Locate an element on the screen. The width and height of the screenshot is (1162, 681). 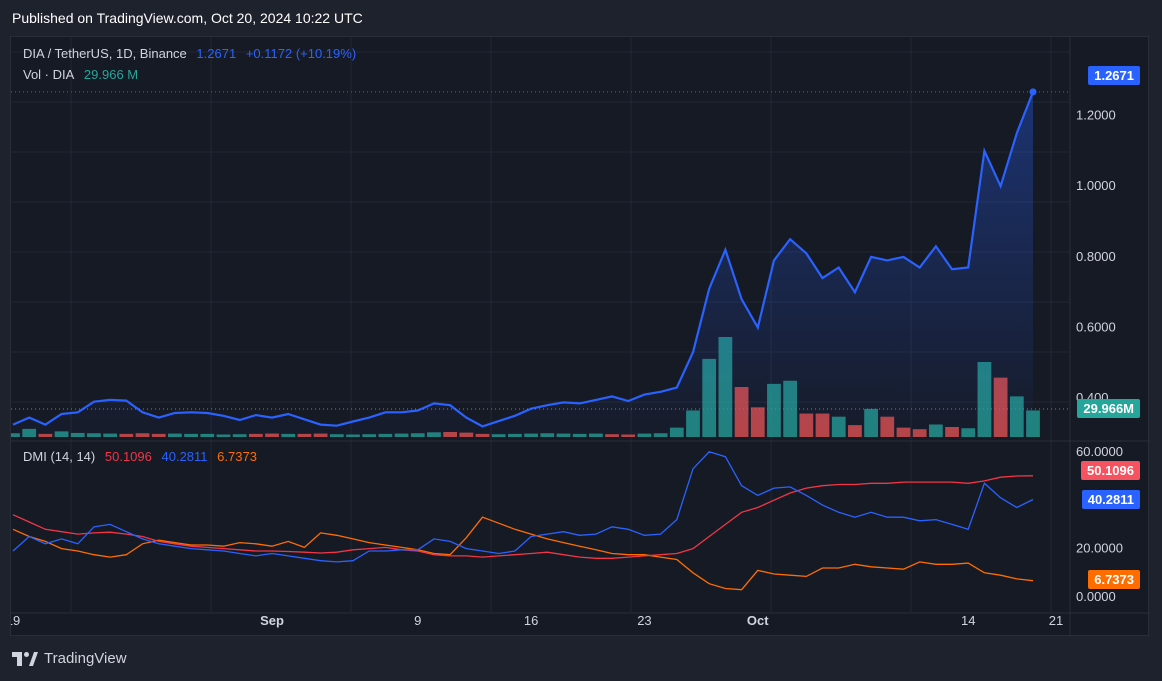
adx-value: 6.7373 is located at coordinates (237, 456).